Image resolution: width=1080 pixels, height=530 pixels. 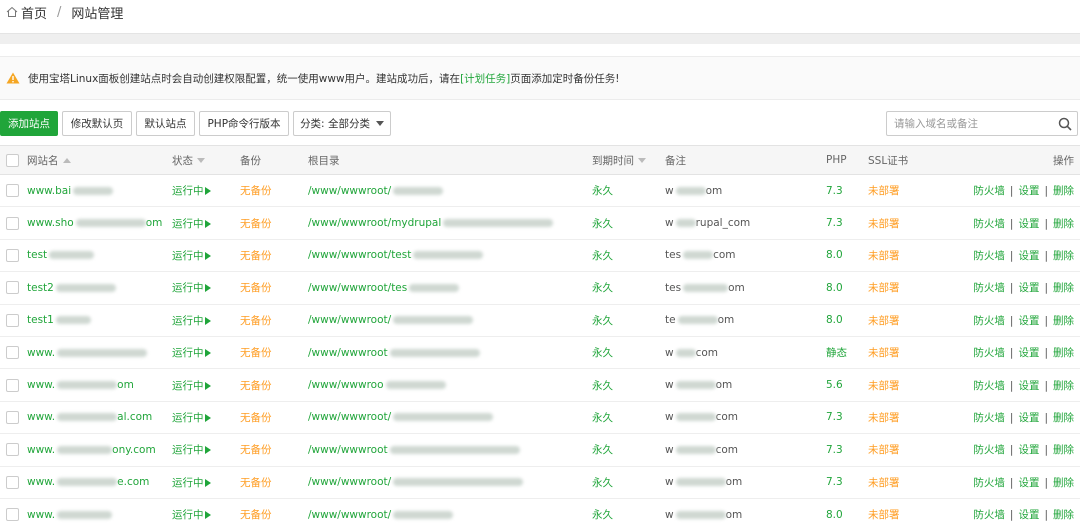 What do you see at coordinates (12, 12) in the screenshot?
I see `home-icon` at bounding box center [12, 12].